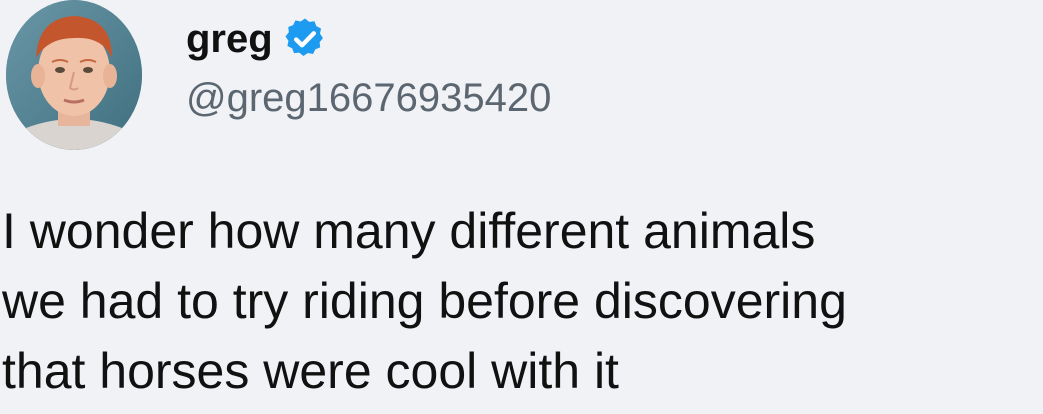 The width and height of the screenshot is (1043, 414). I want to click on tweet-text-line: I wonder how many different animals, so click(409, 231).